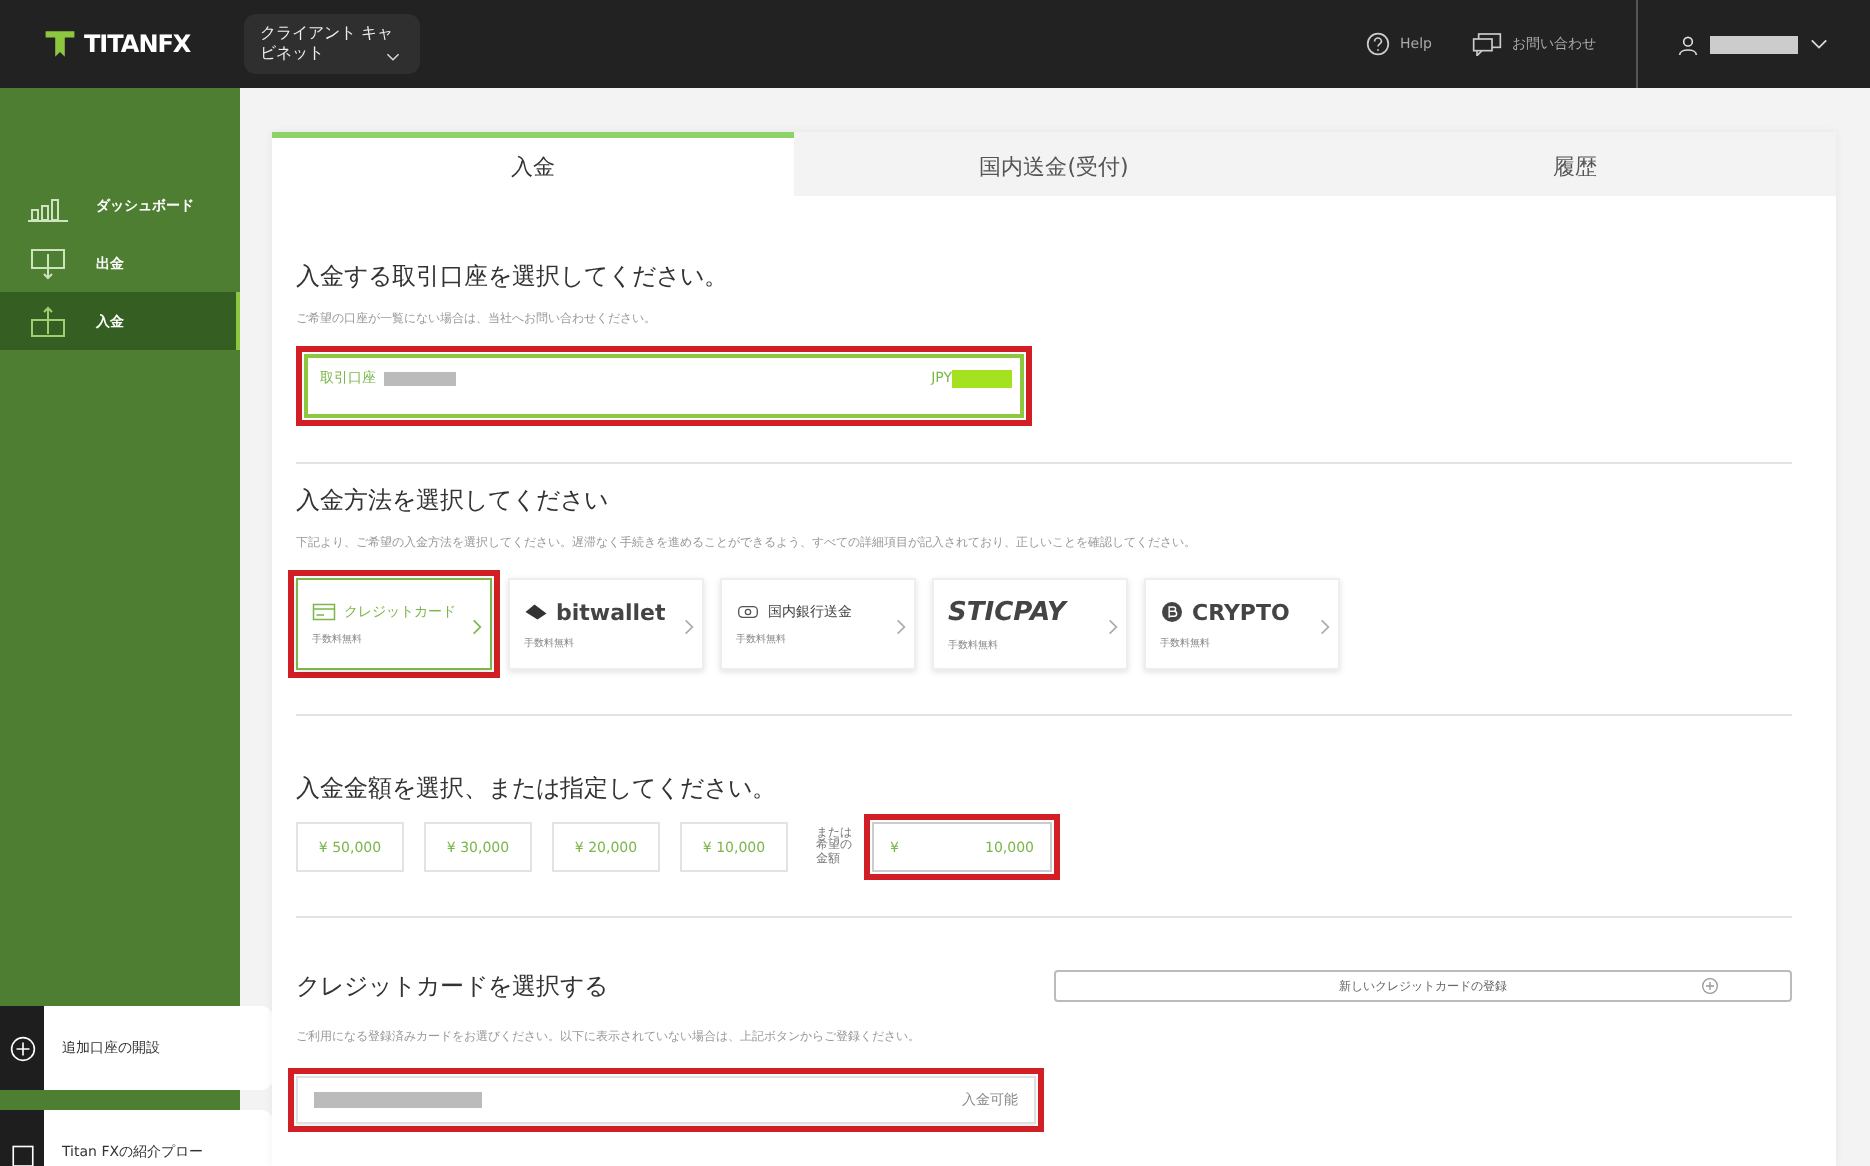 This screenshot has width=1870, height=1166. I want to click on caret-icon, so click(1819, 44).